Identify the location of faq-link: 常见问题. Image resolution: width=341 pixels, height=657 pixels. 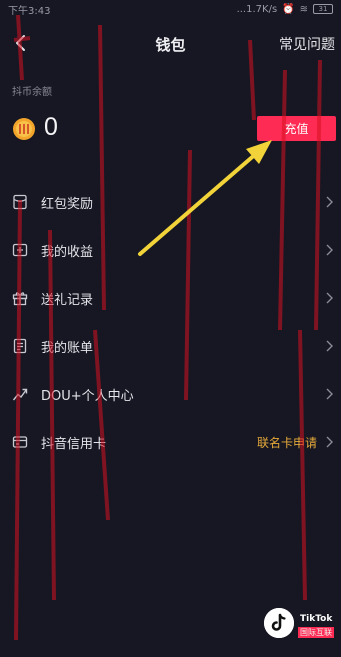
(307, 44).